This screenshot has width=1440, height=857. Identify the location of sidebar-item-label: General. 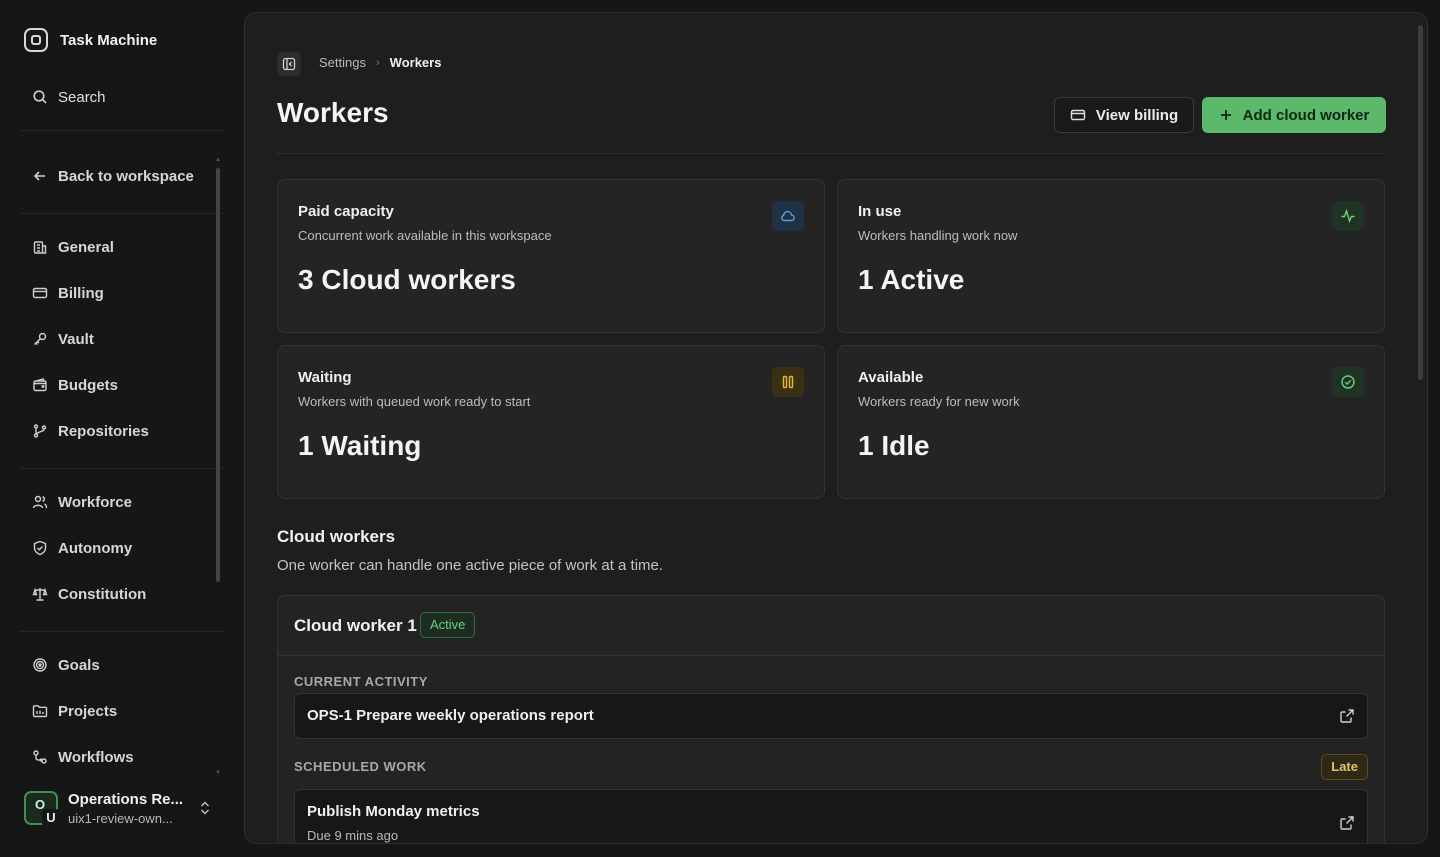
(86, 247).